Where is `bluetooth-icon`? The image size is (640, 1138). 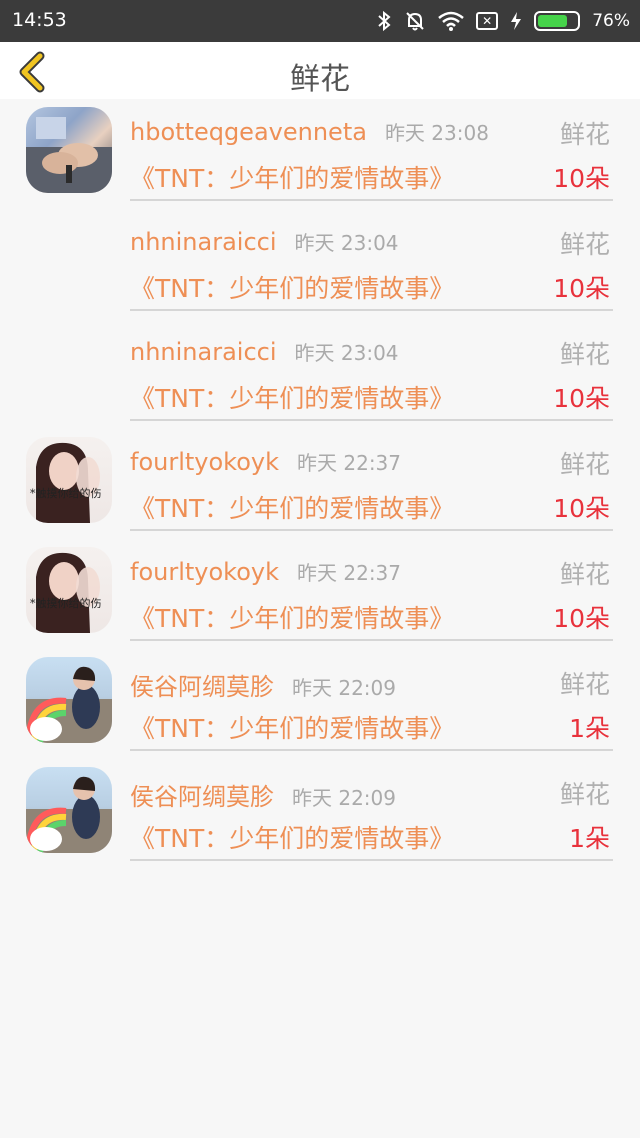 bluetooth-icon is located at coordinates (384, 21).